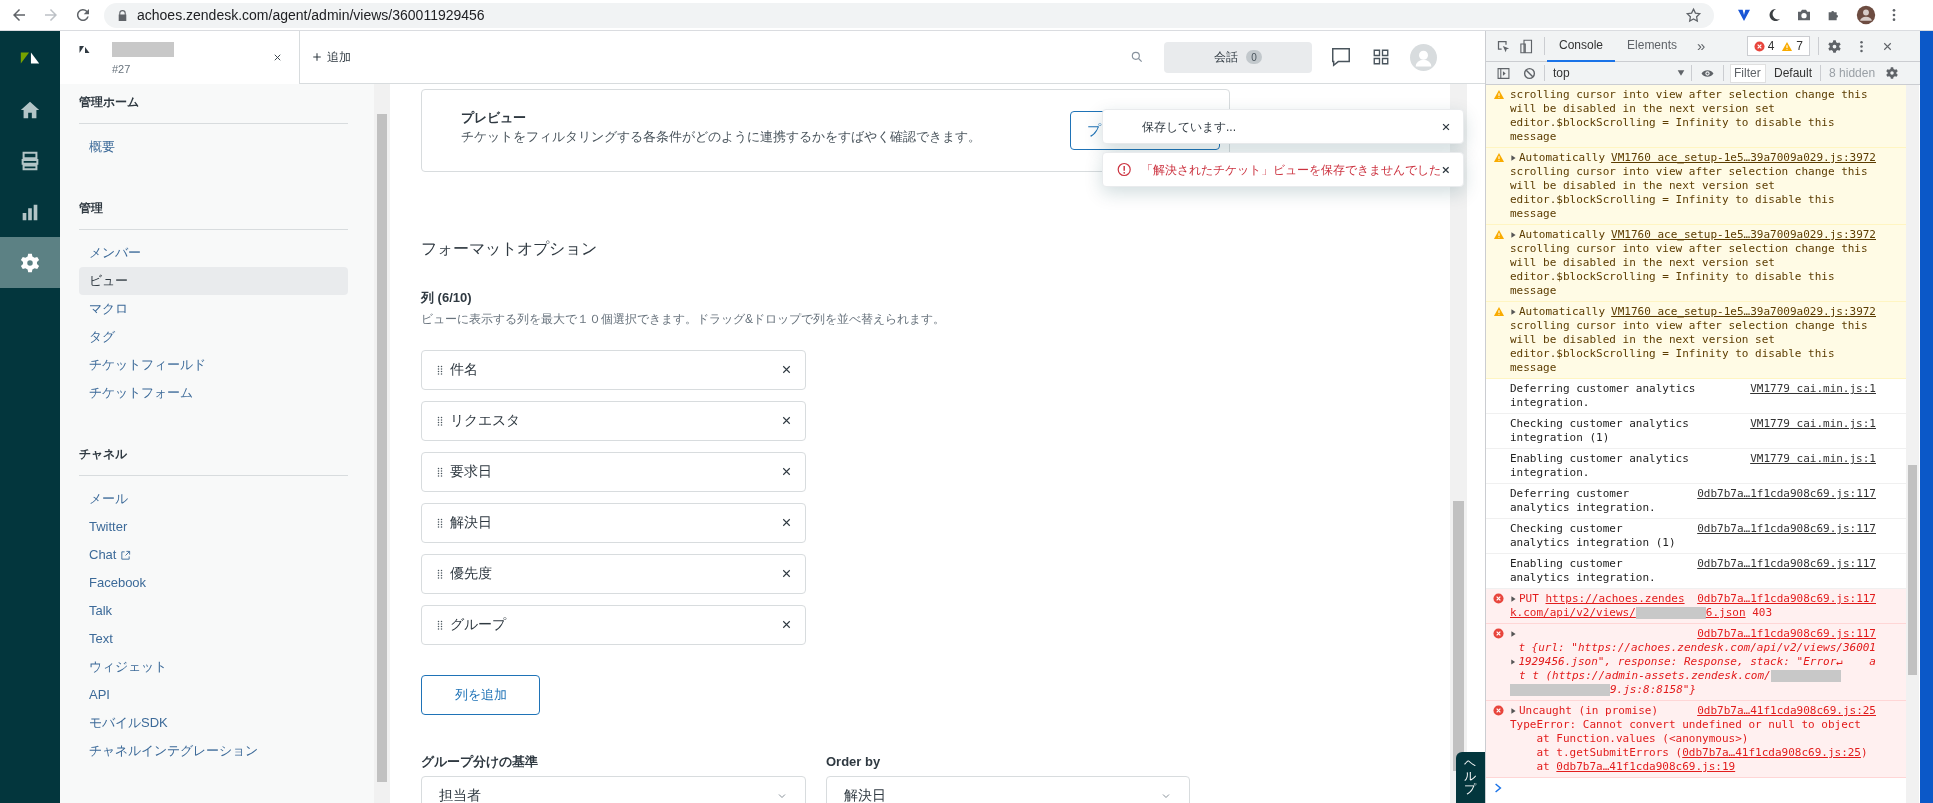 This screenshot has width=1933, height=803. Describe the element at coordinates (485, 420) in the screenshot. I see `column-name: リクエスタ` at that location.